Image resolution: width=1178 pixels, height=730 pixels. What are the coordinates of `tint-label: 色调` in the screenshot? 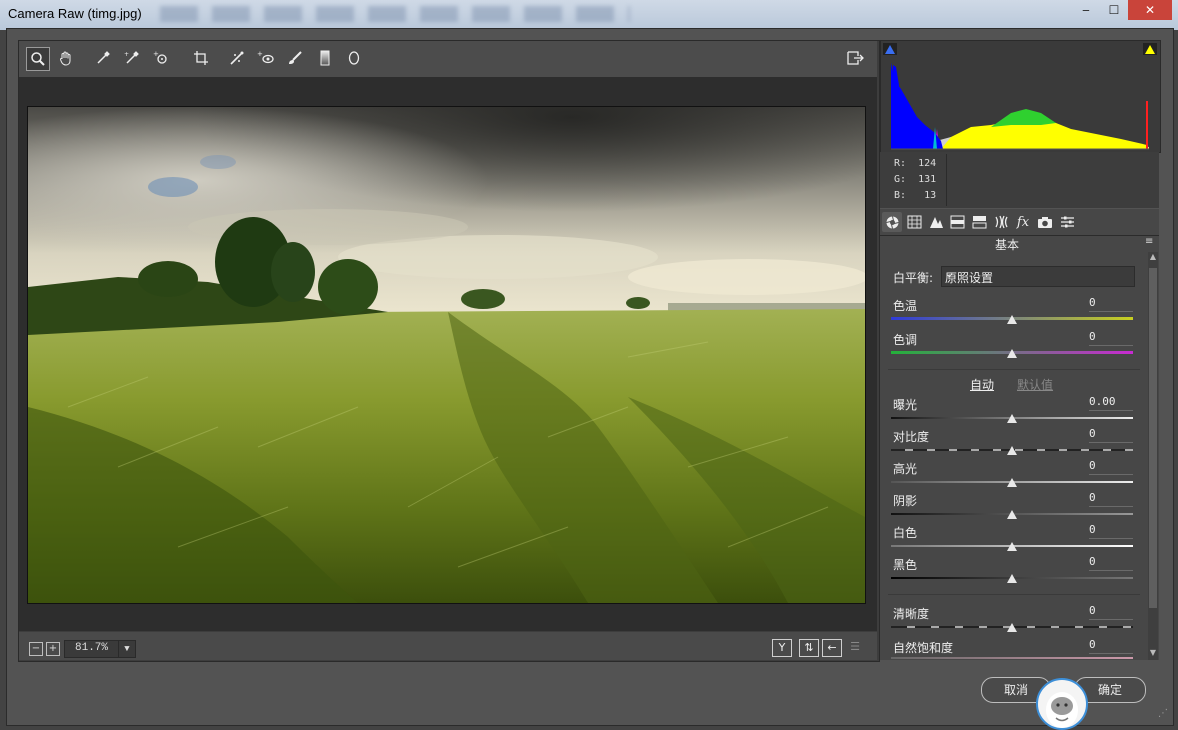 It's located at (905, 340).